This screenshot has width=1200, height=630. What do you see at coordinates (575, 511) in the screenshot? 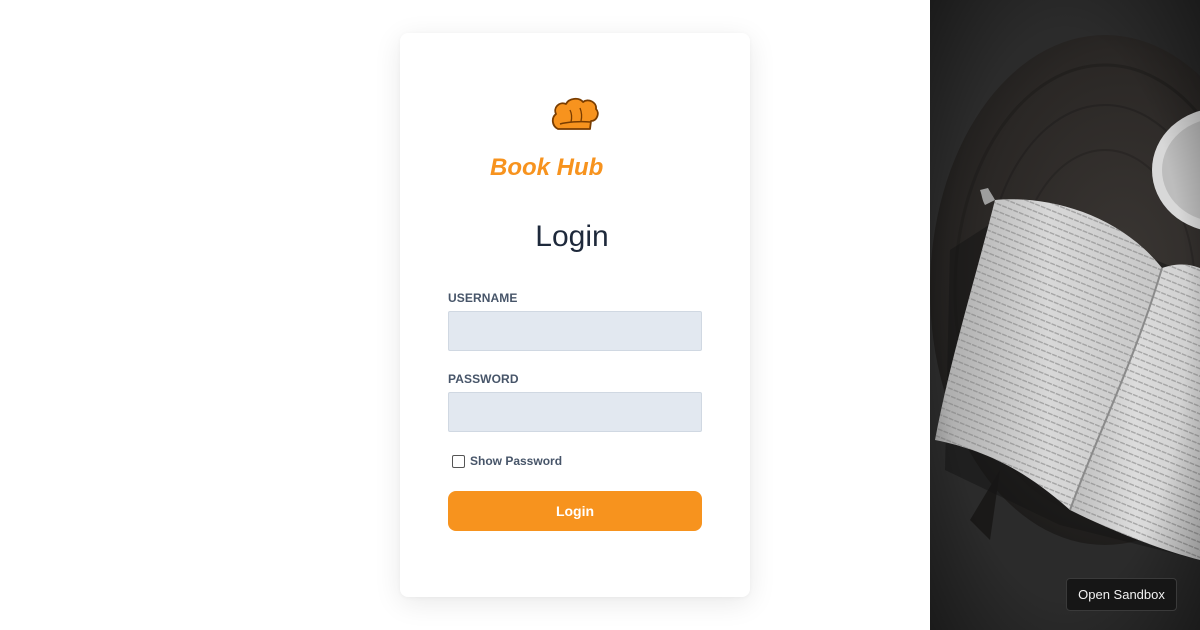
I see `login-button: Login` at bounding box center [575, 511].